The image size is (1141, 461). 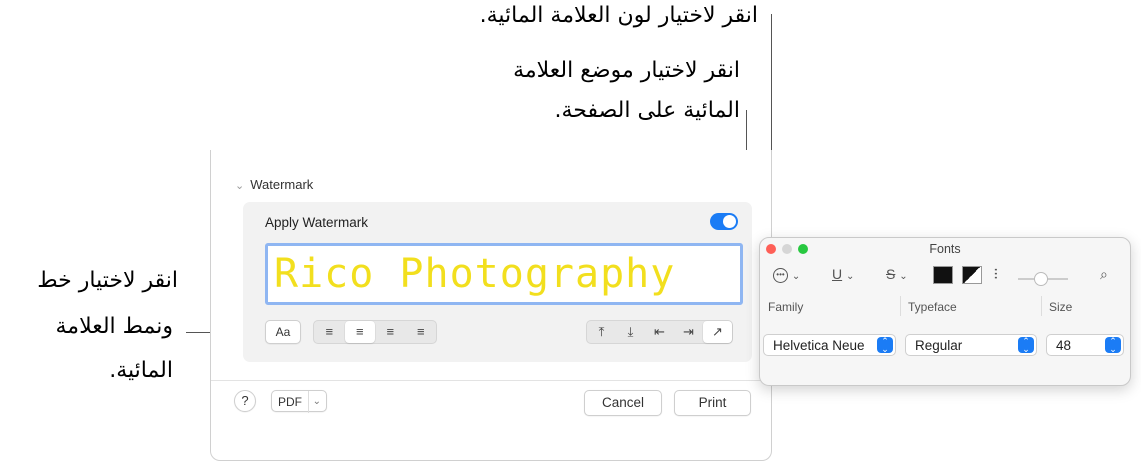 I want to click on family-popup: Helvetica Neue ⌃ ⌄, so click(x=829, y=345).